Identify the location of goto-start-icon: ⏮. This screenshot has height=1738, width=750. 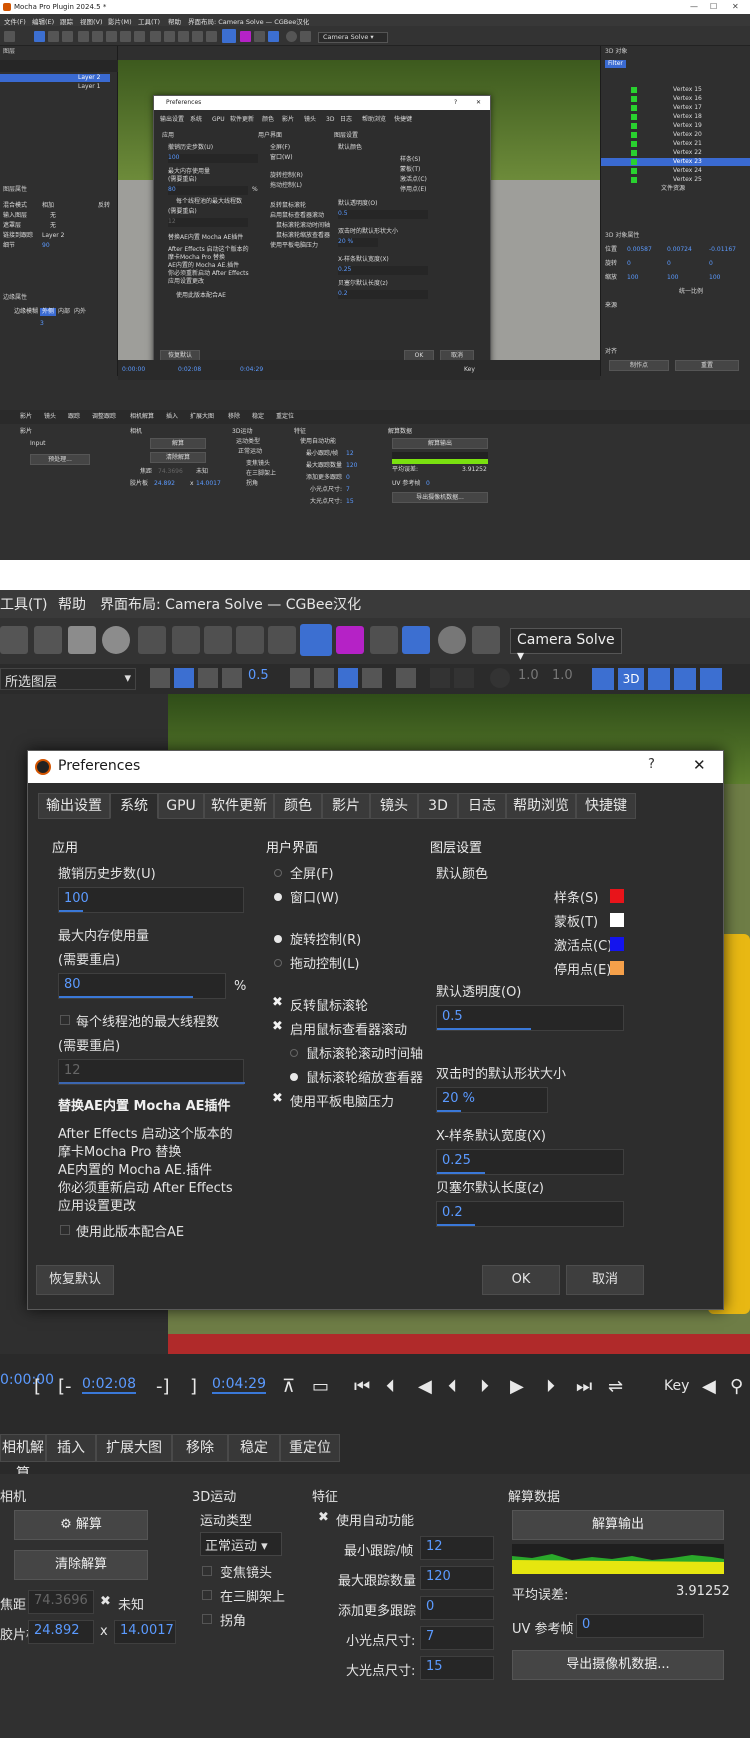
(362, 1386).